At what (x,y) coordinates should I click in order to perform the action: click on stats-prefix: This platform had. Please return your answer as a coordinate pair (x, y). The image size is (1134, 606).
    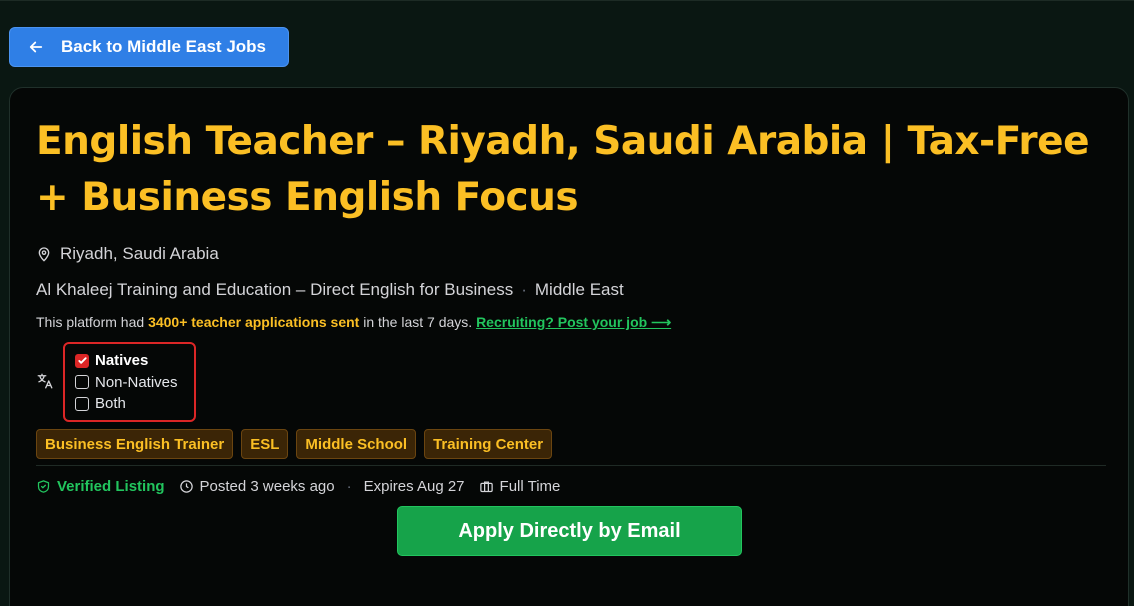
    Looking at the image, I should click on (92, 322).